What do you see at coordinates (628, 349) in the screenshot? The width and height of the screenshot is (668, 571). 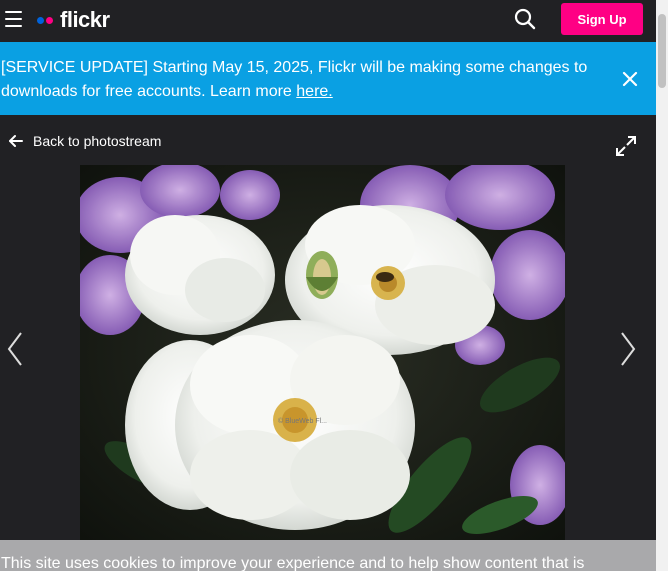 I see `chevron-right-icon` at bounding box center [628, 349].